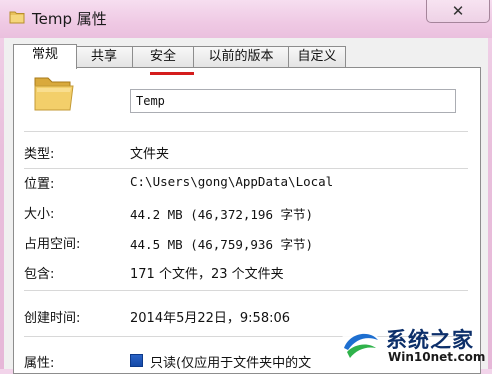 The image size is (492, 374). I want to click on tab-security: 安全, so click(163, 57).